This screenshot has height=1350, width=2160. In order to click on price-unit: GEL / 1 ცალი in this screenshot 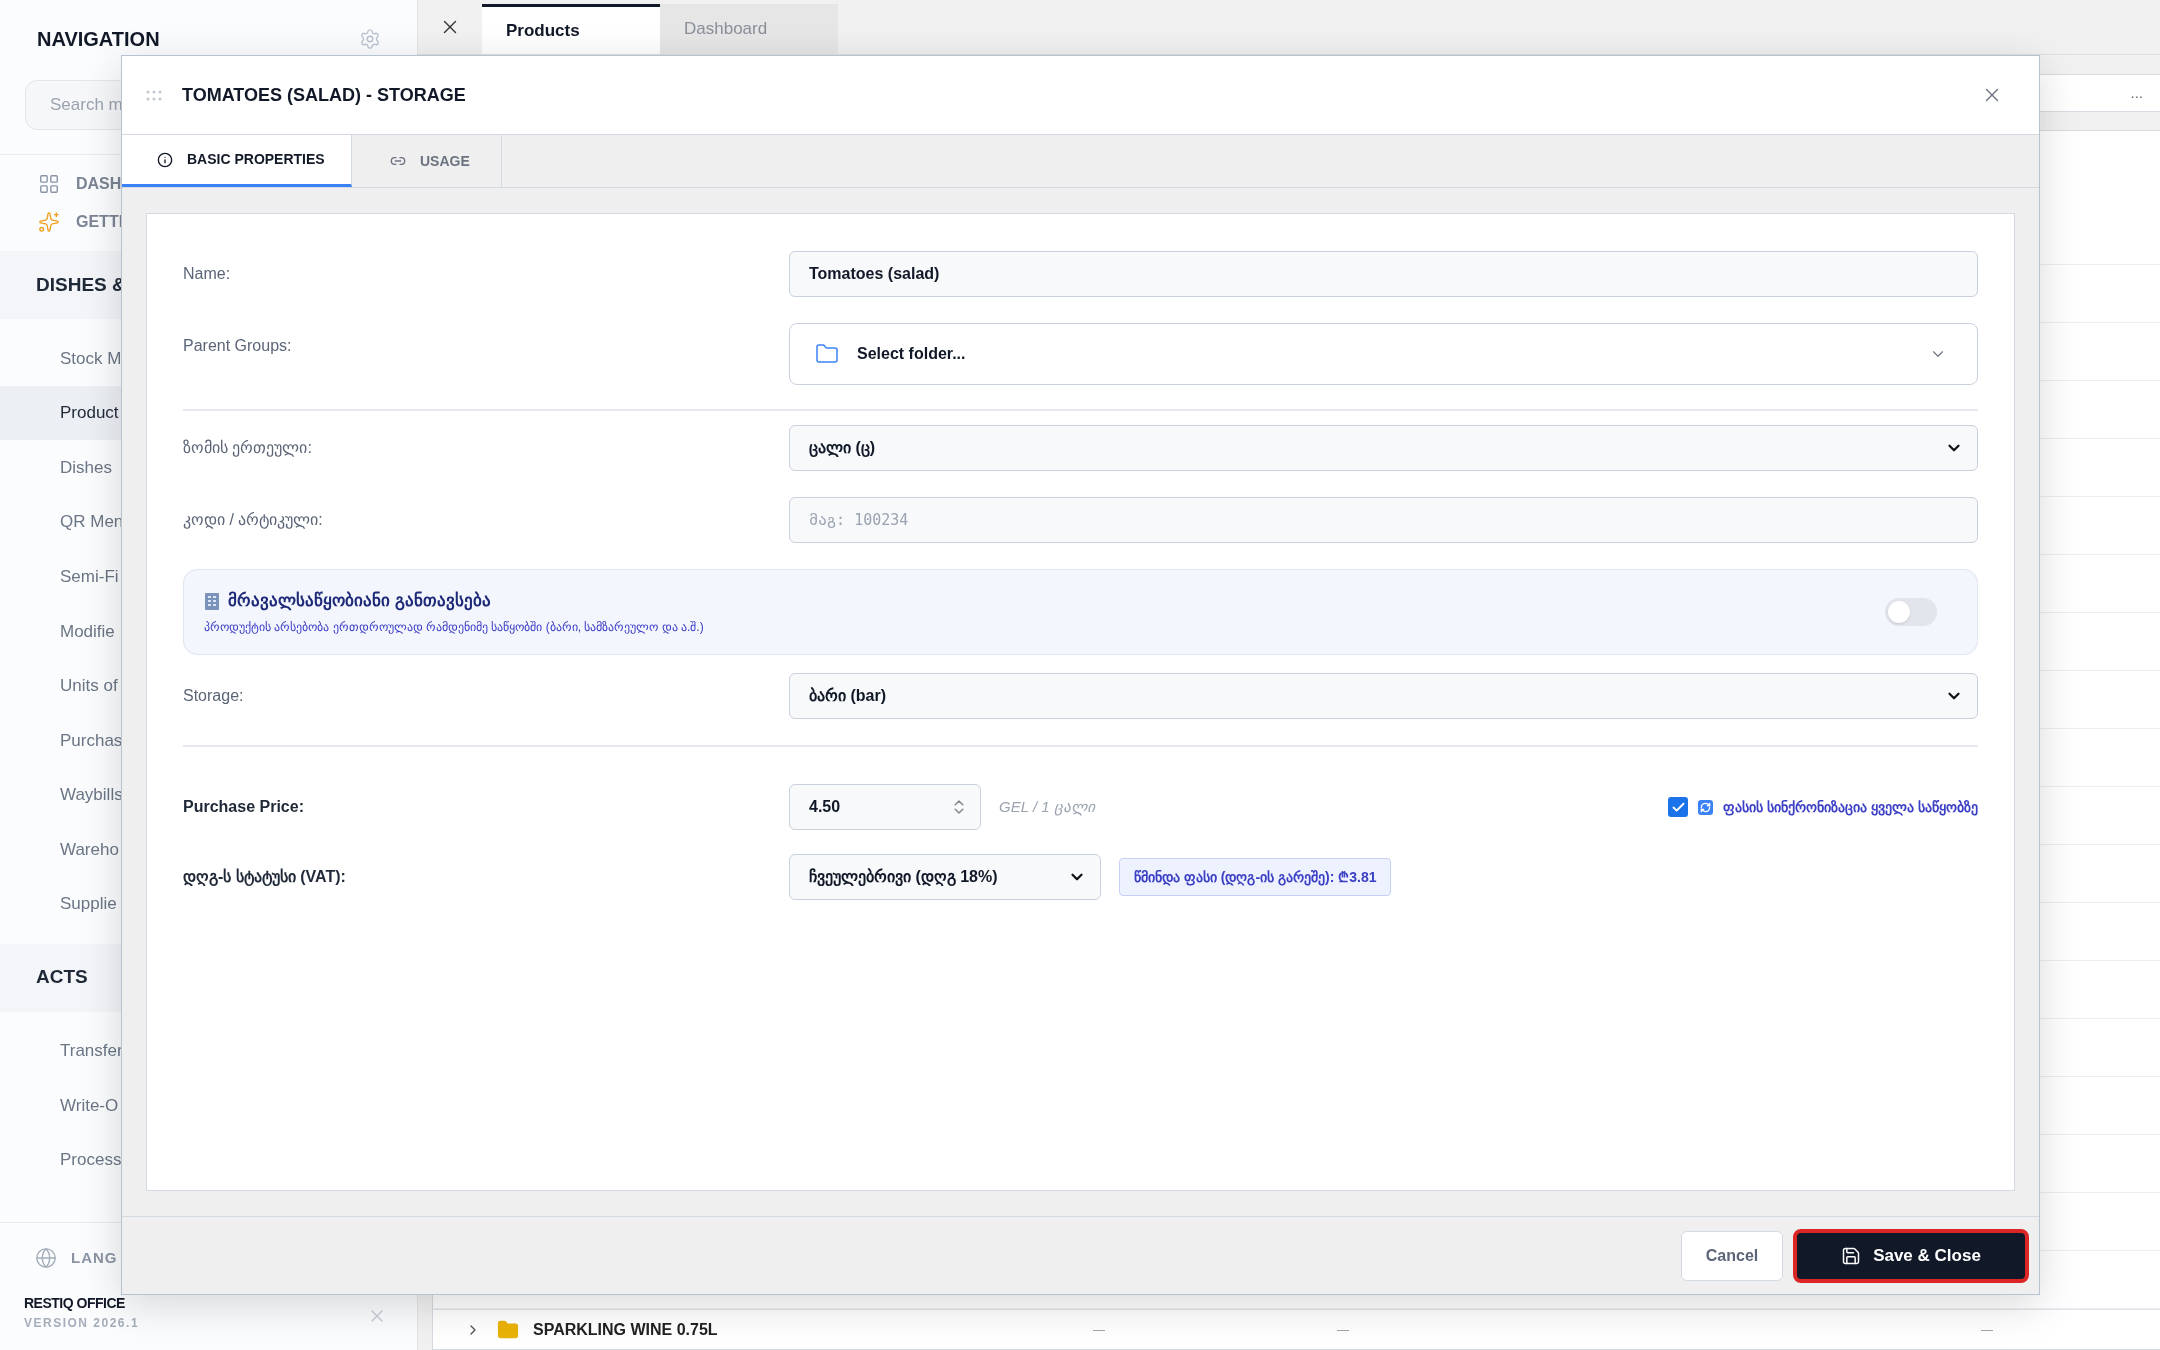, I will do `click(1047, 807)`.